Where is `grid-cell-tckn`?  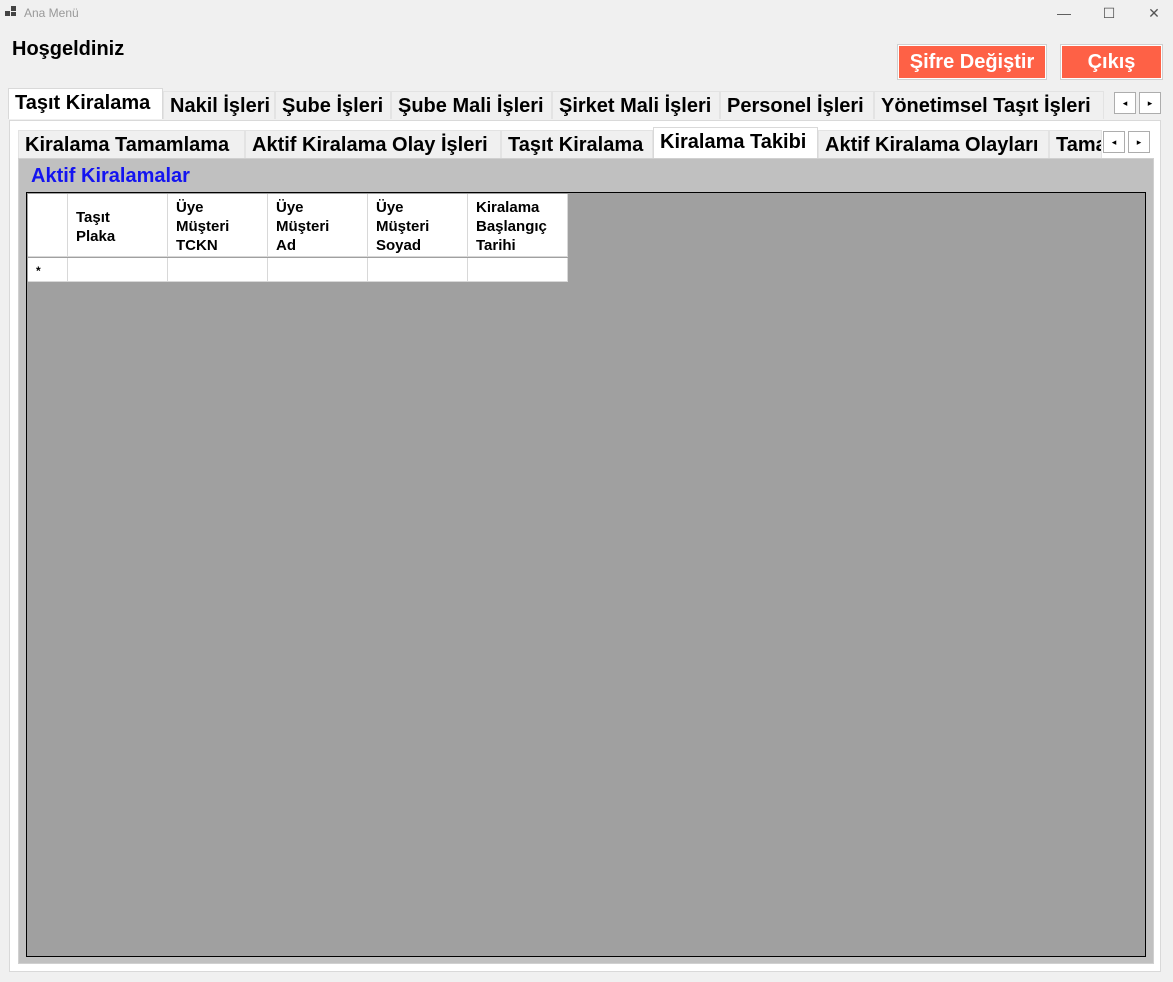
grid-cell-tckn is located at coordinates (218, 270).